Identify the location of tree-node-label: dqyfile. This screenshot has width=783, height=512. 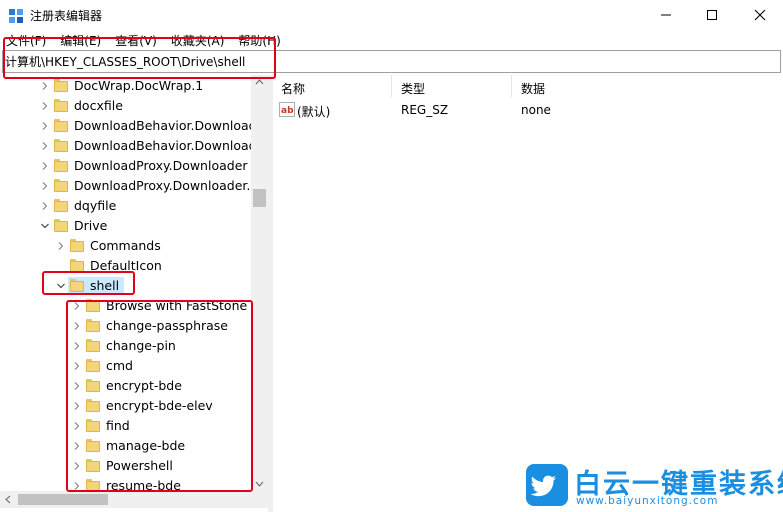
(95, 205).